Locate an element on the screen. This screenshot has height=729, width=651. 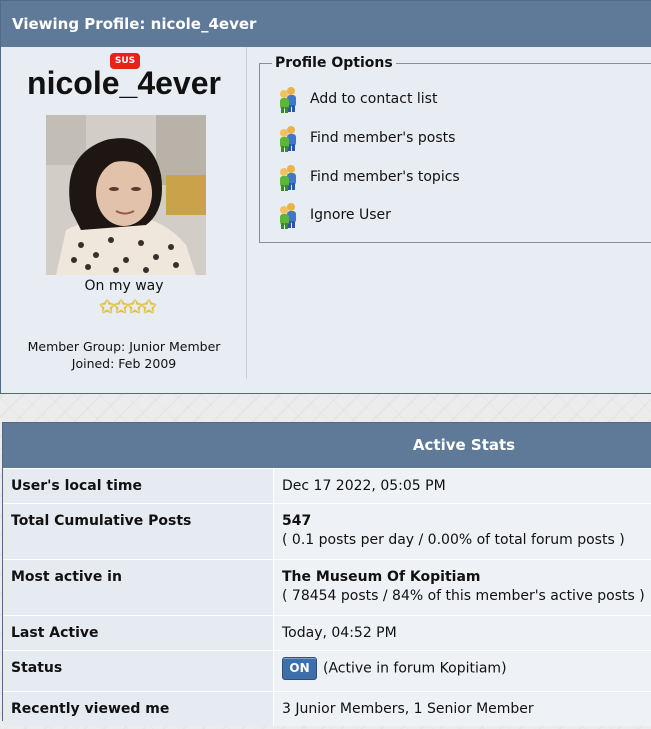
profile-options-legend: Profile Options is located at coordinates (334, 63).